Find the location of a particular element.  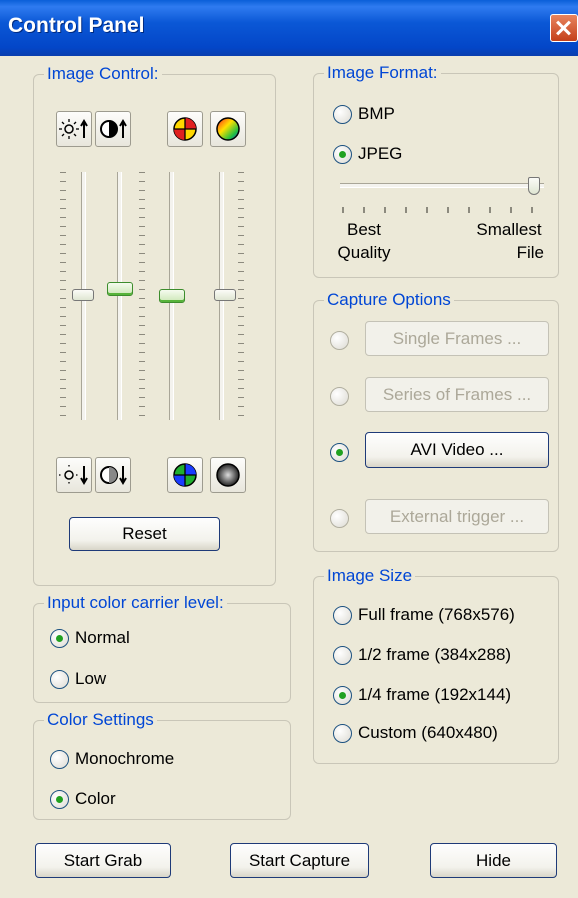

smallest-file-label: Smallest File is located at coordinates (509, 241).